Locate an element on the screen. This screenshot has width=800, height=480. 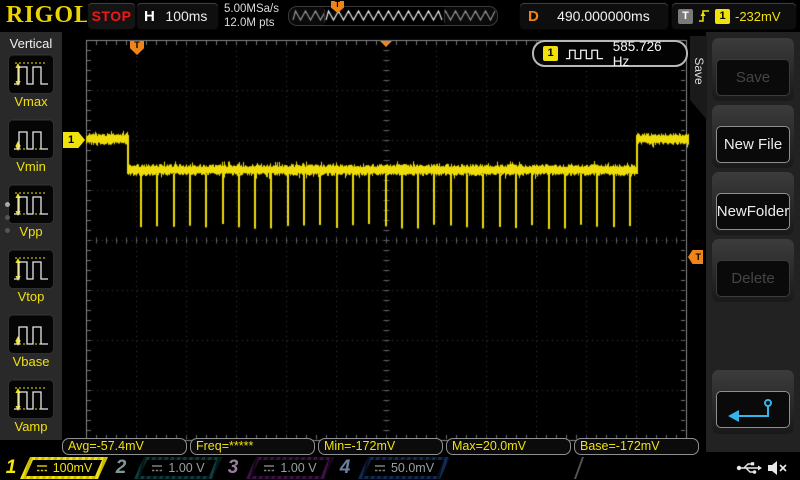
newfolder-button: NewFolder is located at coordinates (753, 211).